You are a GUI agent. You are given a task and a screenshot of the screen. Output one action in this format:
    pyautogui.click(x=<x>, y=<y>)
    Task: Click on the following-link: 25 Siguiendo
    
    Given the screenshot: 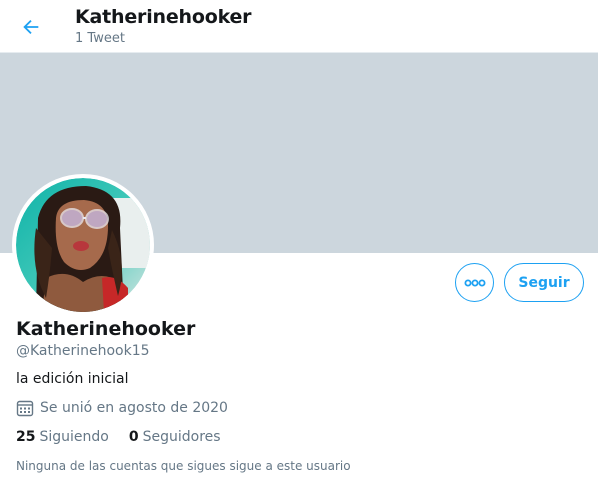 What is the action you would take?
    pyautogui.click(x=62, y=437)
    